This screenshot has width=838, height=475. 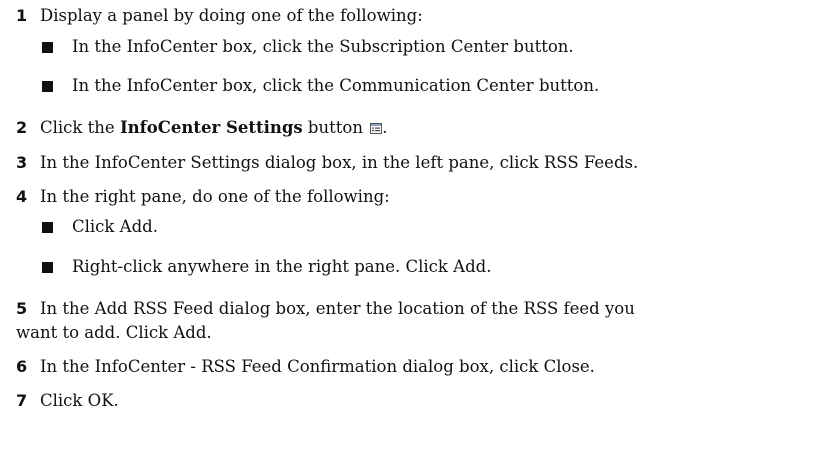 I want to click on step-text: Click OK., so click(x=79, y=400).